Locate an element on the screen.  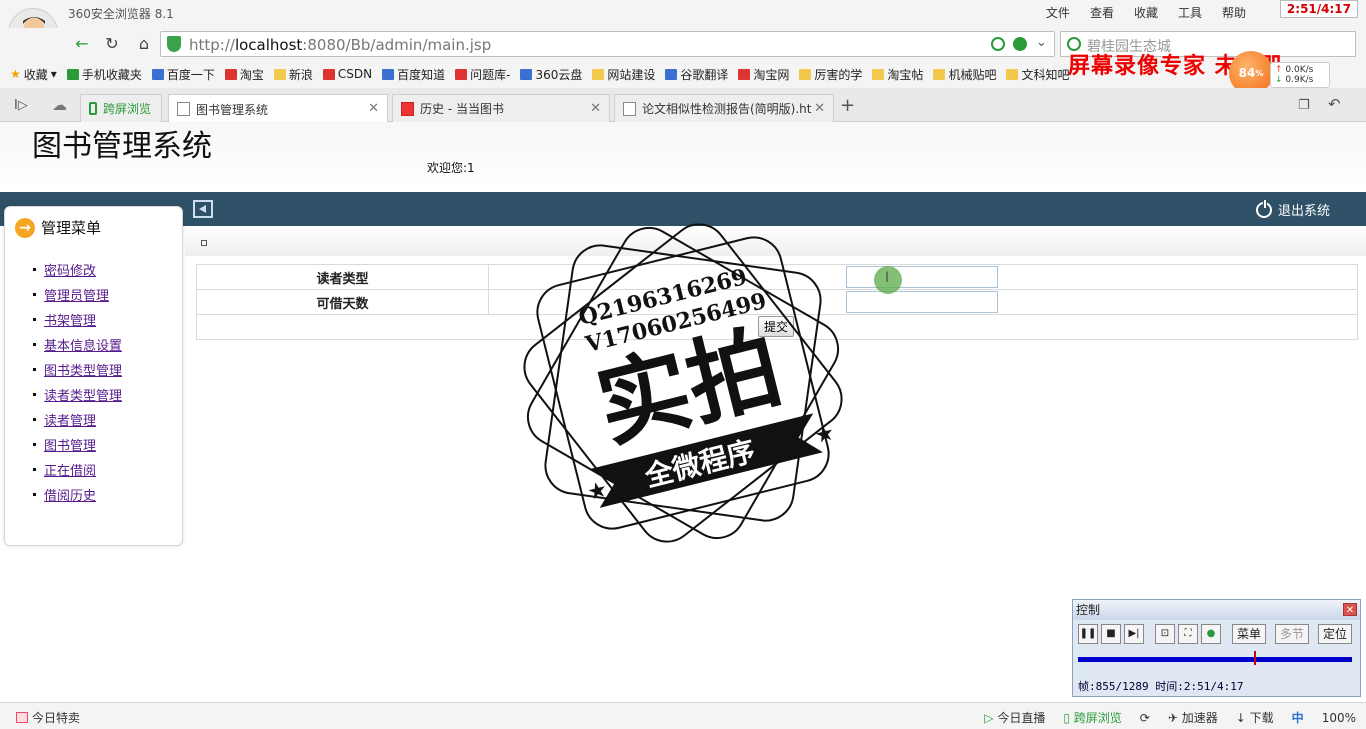
logout-button: 退出系统 is located at coordinates (1292, 209).